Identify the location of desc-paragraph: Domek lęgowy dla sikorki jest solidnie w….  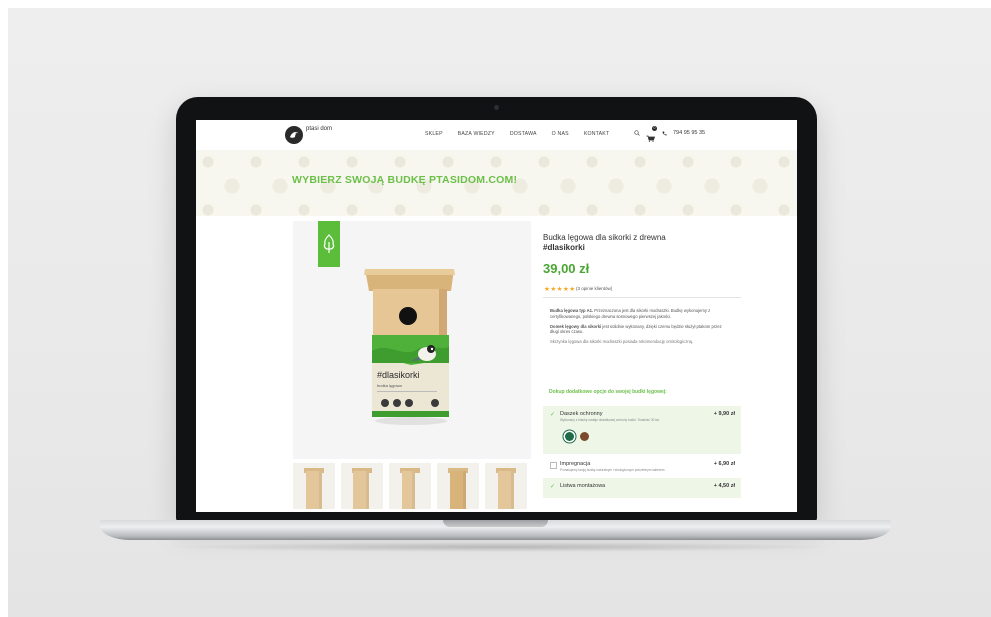
(640, 330).